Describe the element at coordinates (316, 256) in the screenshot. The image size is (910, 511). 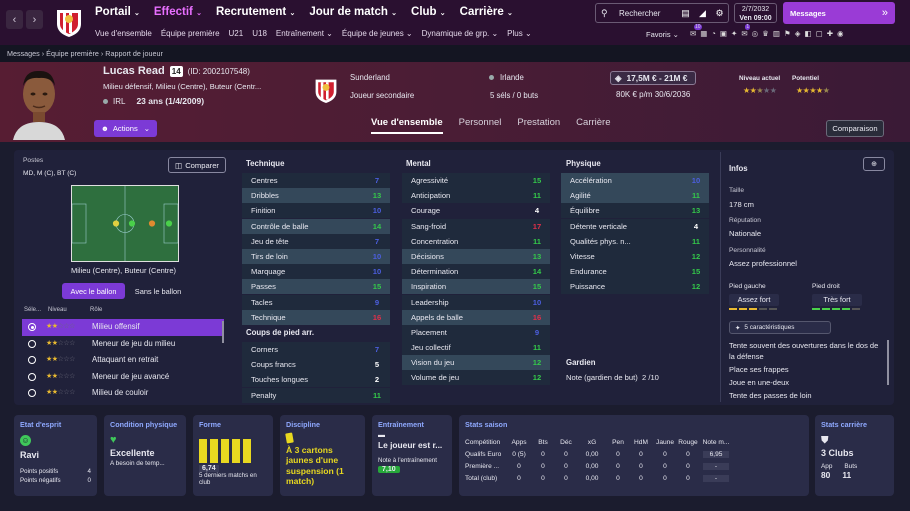
I see `attribute-row: Tirs de loin 10` at that location.